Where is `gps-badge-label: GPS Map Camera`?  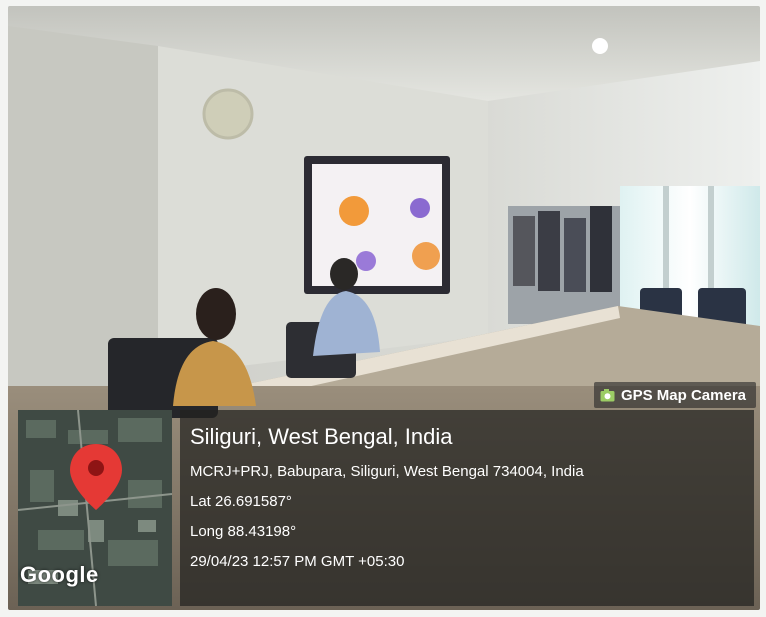
gps-badge-label: GPS Map Camera is located at coordinates (683, 395).